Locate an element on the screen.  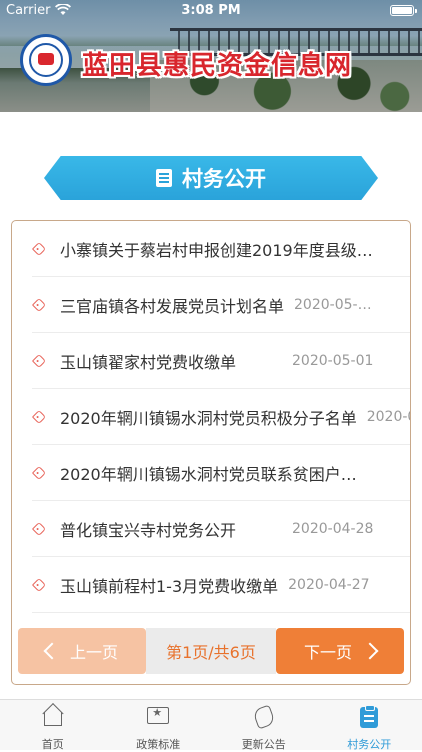
battery-tip is located at coordinates (416, 11).